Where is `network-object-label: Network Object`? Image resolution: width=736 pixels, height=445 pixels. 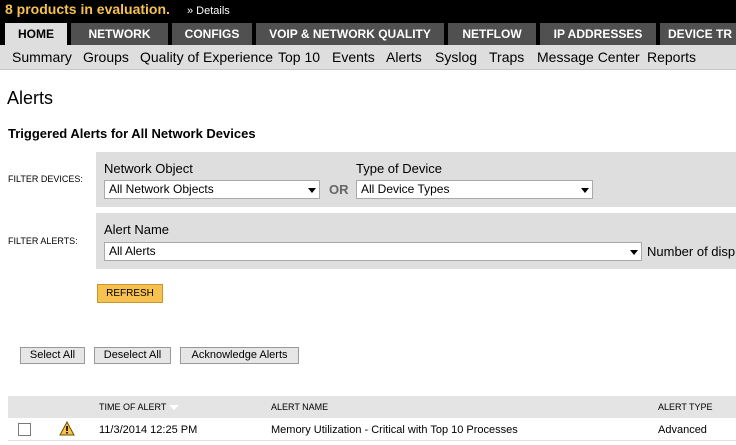 network-object-label: Network Object is located at coordinates (148, 168).